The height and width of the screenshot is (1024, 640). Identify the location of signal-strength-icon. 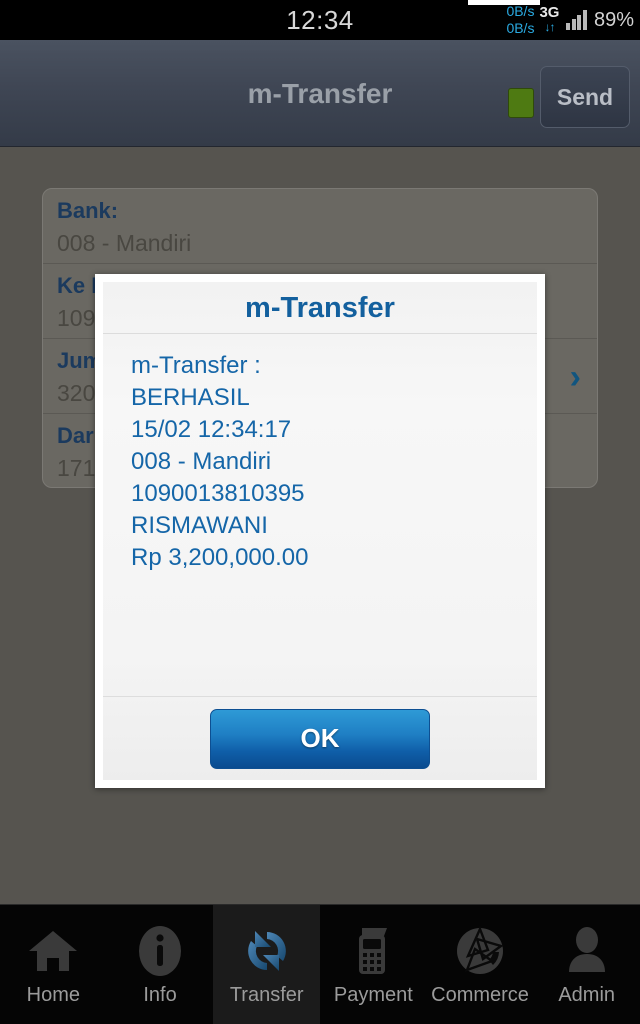
(576, 20).